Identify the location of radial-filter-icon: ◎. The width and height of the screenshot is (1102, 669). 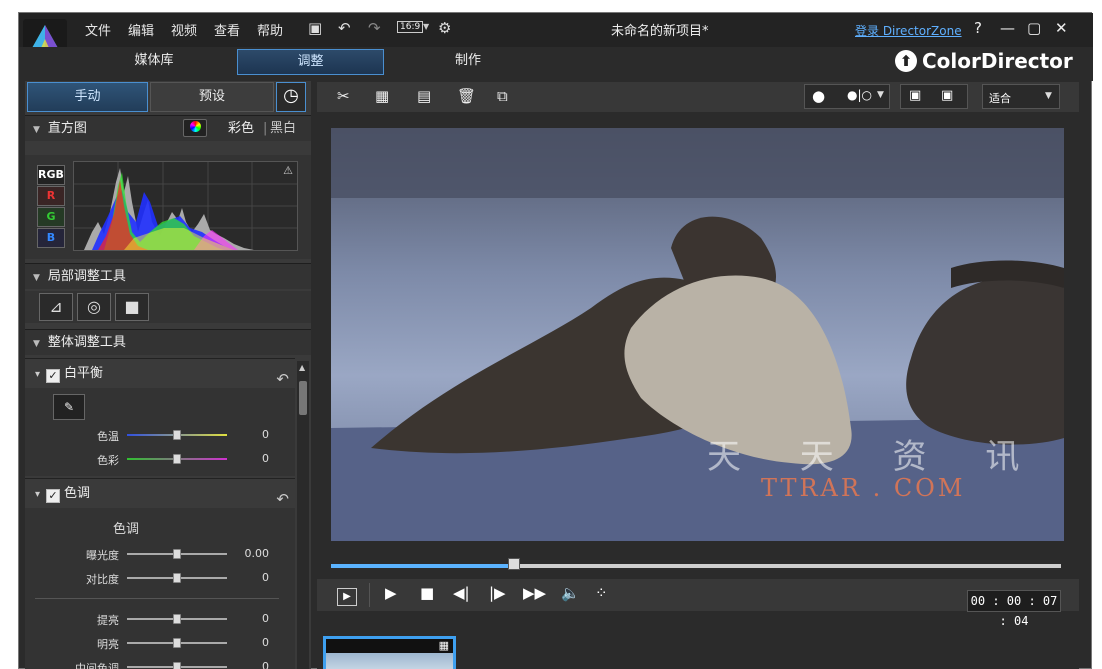
(94, 307).